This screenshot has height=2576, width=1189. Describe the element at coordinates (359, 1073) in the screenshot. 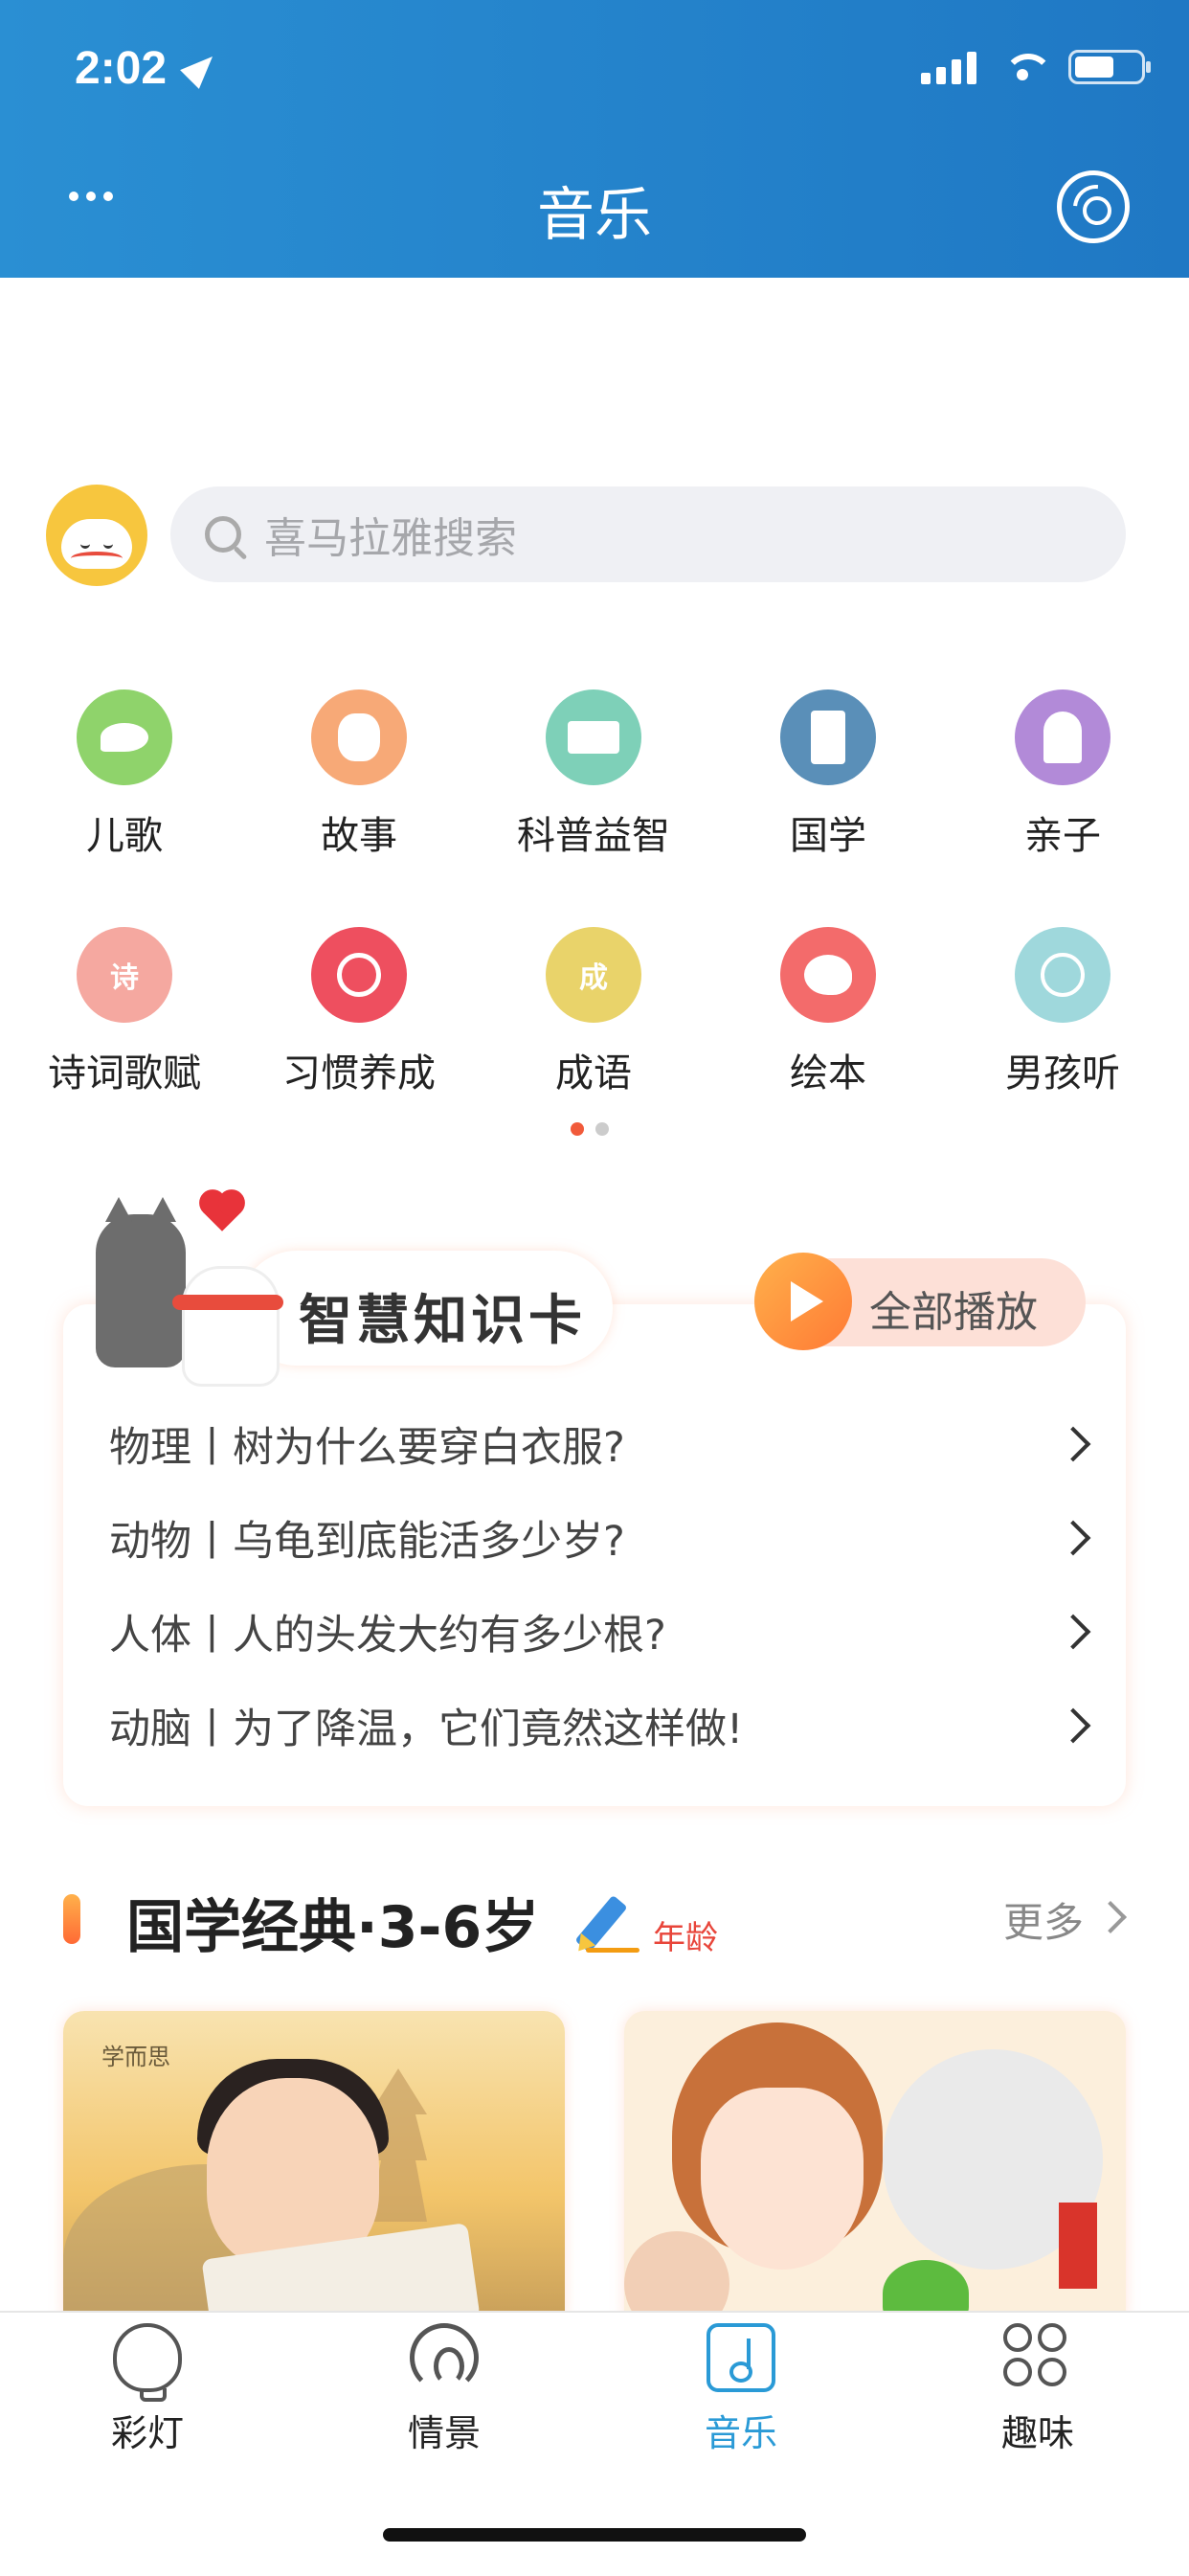

I see `category-label: 习惯养成` at that location.